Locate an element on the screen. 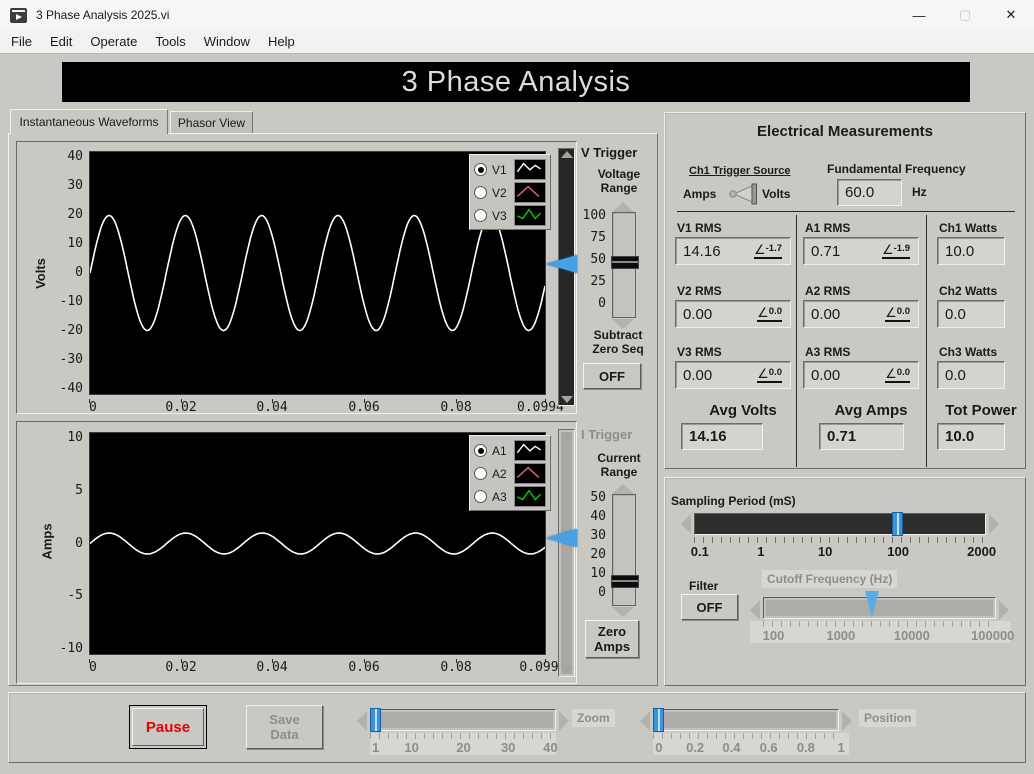 The image size is (1034, 774). i-trigger-level-slider is located at coordinates (566, 553).